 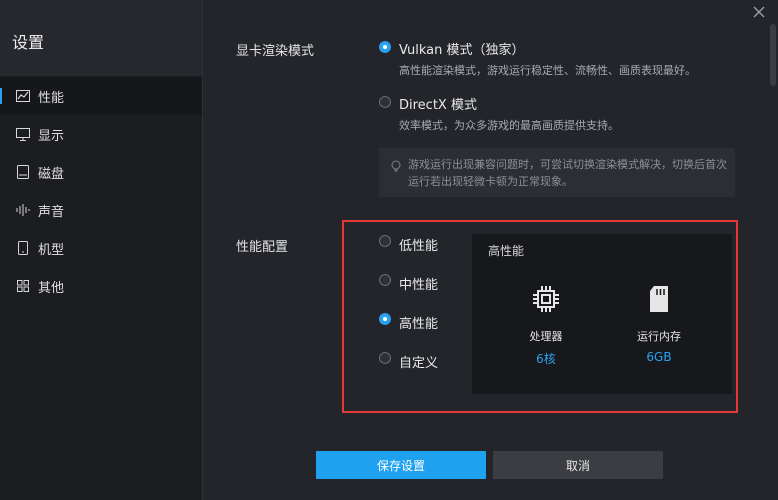 I want to click on monitor-icon, so click(x=23, y=134).